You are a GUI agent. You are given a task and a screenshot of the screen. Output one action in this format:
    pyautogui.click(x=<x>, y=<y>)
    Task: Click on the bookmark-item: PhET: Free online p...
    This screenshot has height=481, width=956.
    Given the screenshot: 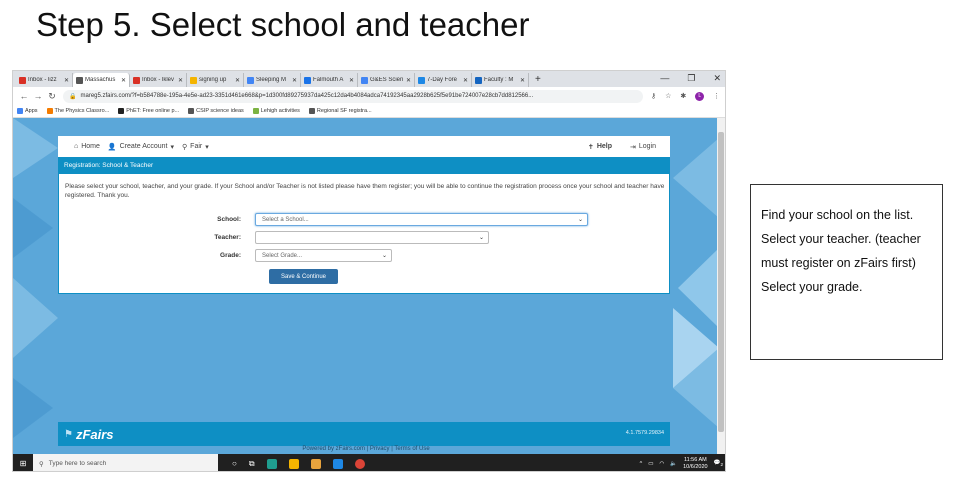 What is the action you would take?
    pyautogui.click(x=148, y=111)
    